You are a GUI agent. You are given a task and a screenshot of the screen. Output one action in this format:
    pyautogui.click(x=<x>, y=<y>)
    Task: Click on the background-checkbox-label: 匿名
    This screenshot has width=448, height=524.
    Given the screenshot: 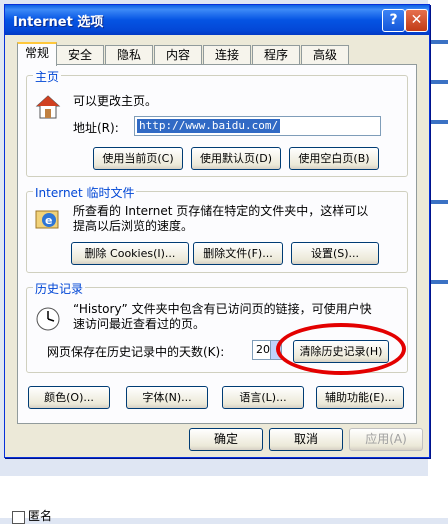 What is the action you would take?
    pyautogui.click(x=40, y=516)
    